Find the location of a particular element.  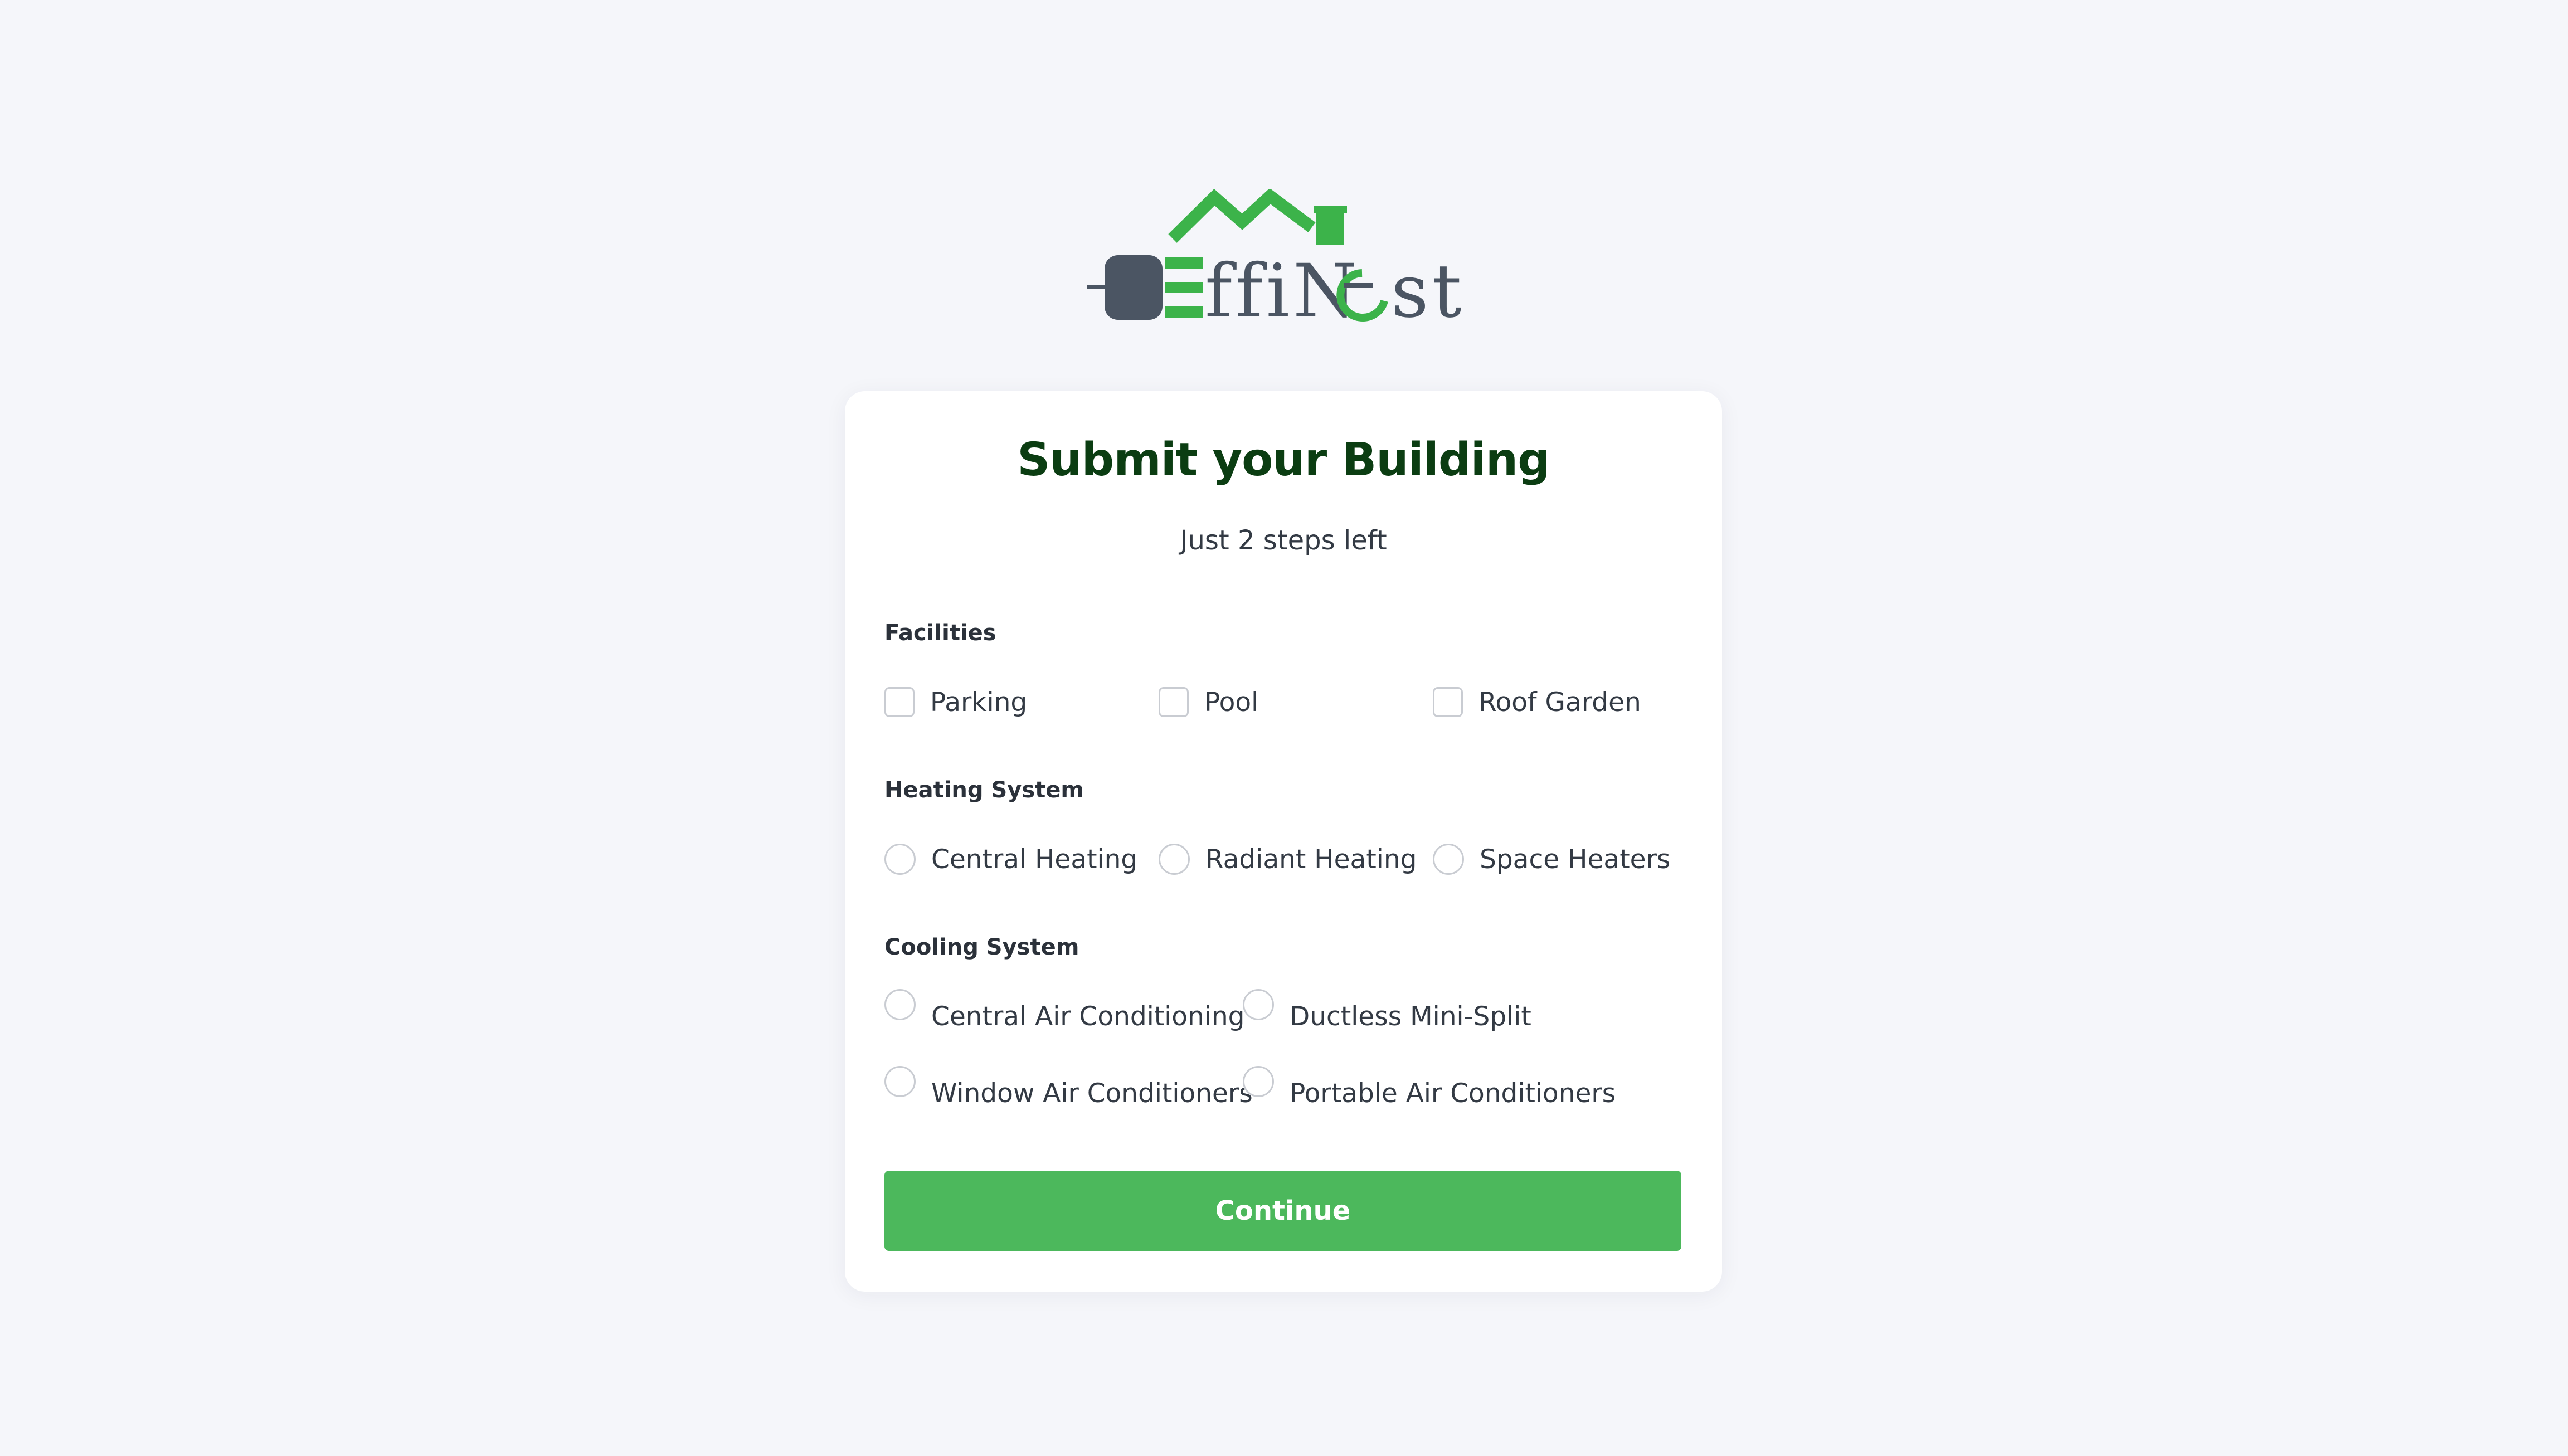

cooling-central-ac: Central Air Conditioning is located at coordinates (1064, 1012).